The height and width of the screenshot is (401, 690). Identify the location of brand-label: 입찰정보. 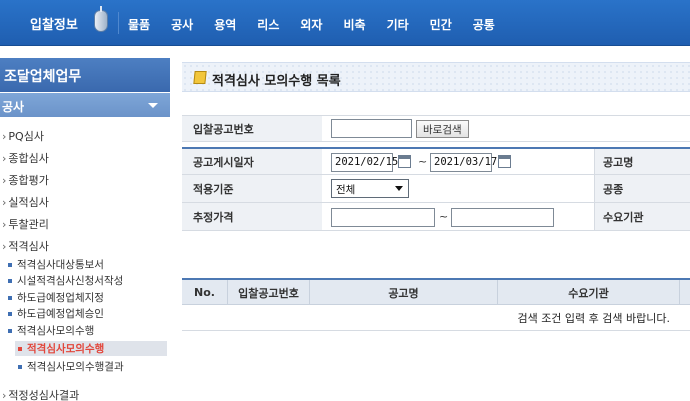
(54, 23).